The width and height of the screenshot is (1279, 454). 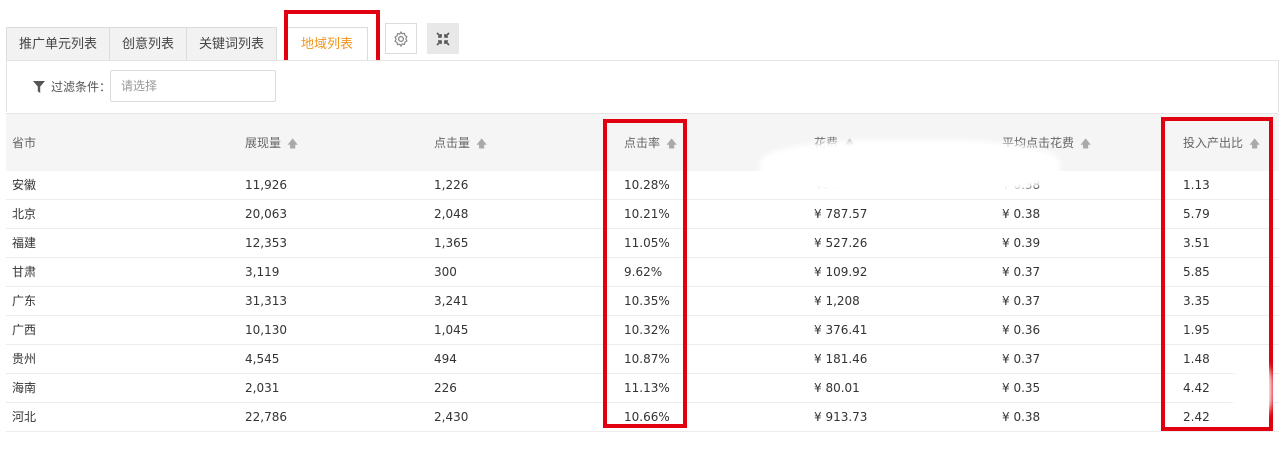 I want to click on table-cell: 5.79, so click(x=1196, y=214).